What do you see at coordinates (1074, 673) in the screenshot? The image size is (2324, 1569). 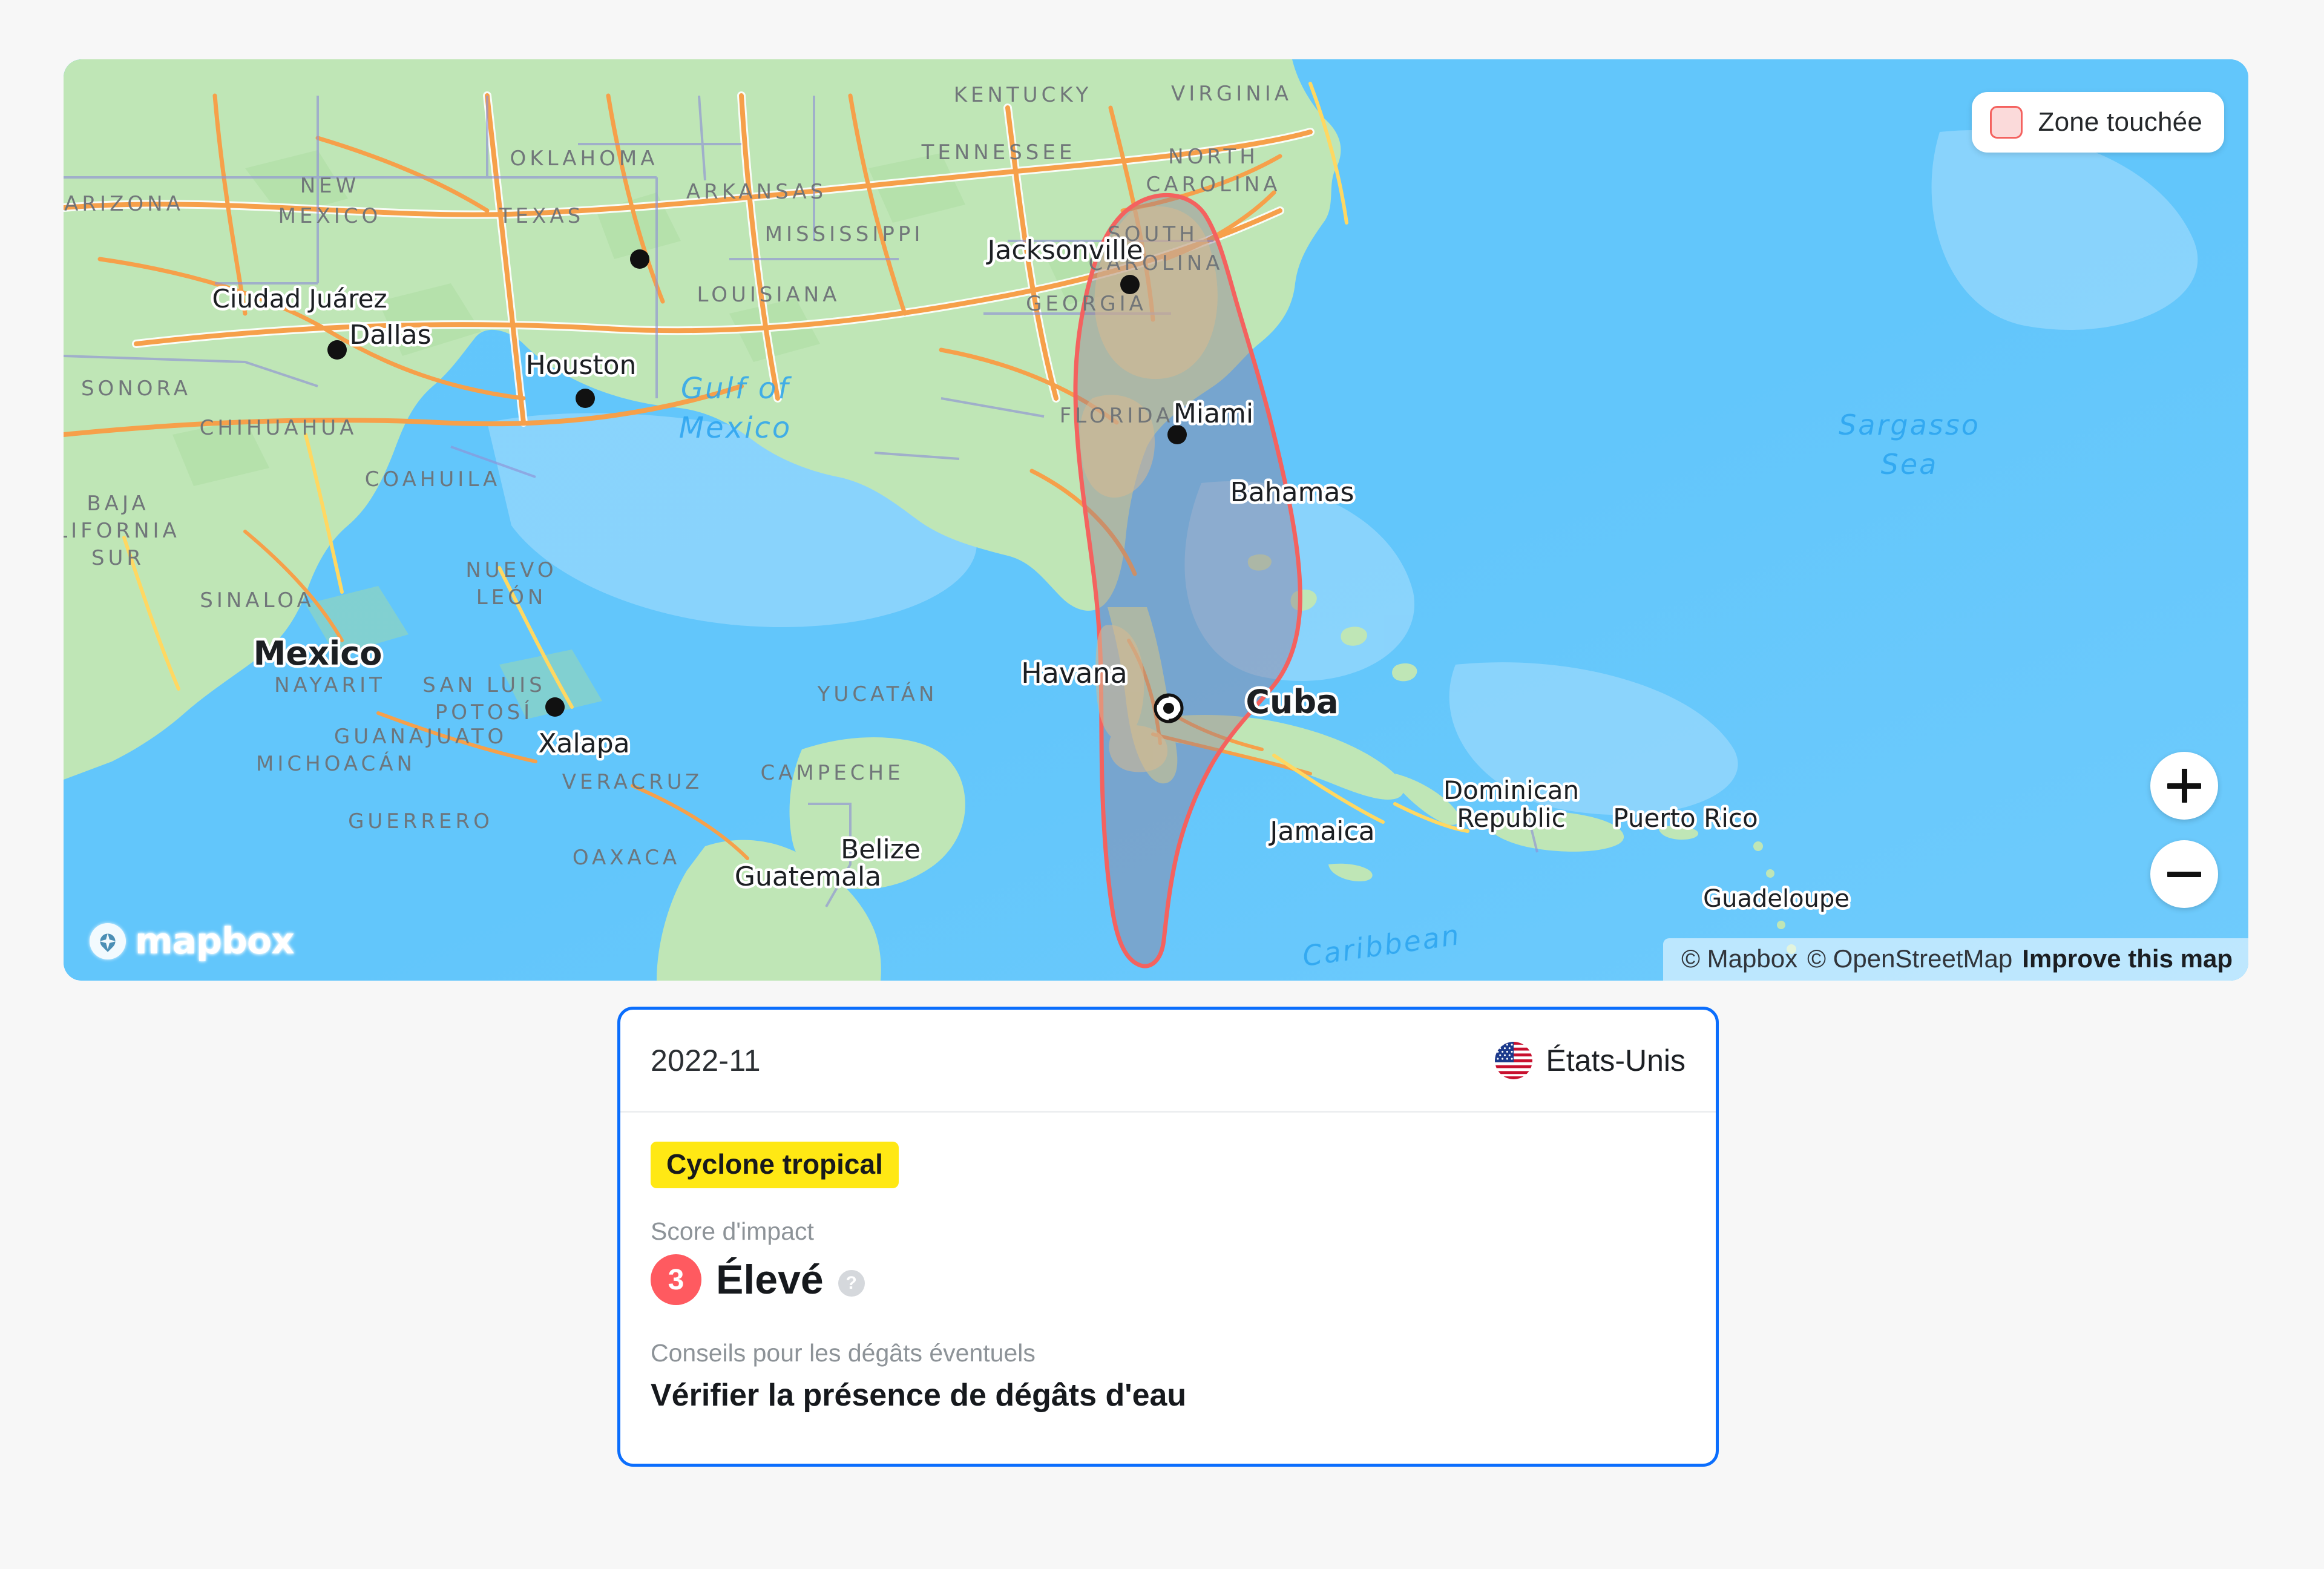 I see `svg-text: Havana` at bounding box center [1074, 673].